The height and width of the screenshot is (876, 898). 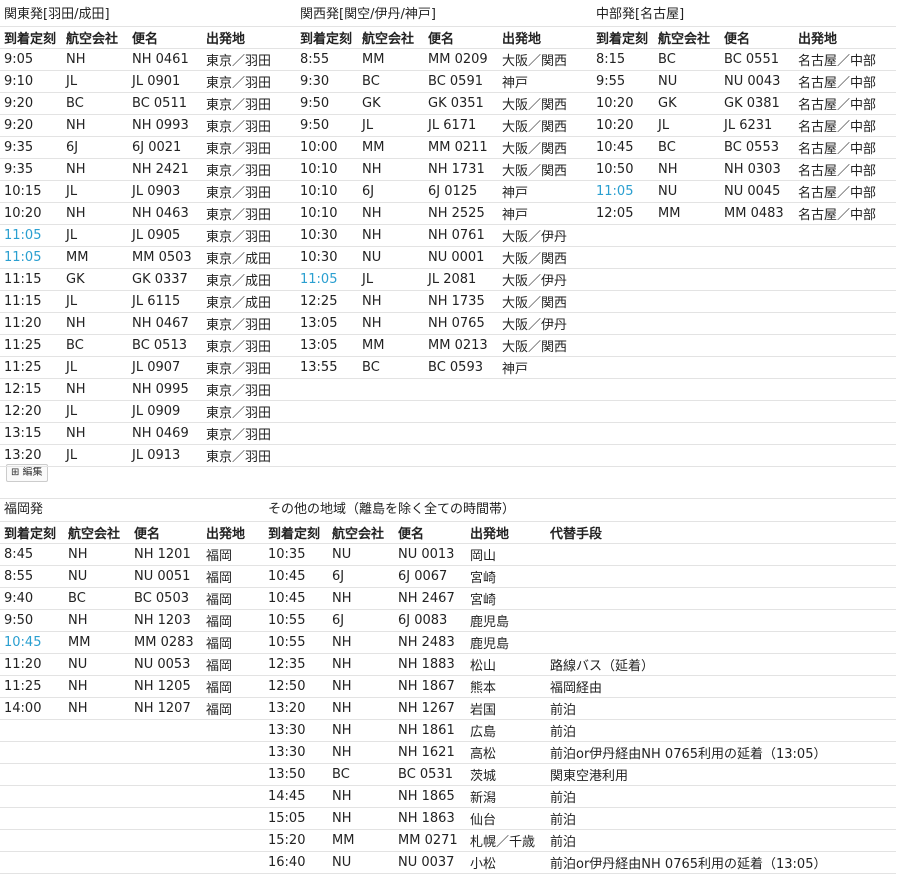 What do you see at coordinates (456, 169) in the screenshot?
I see `cell-flight: NH 1731` at bounding box center [456, 169].